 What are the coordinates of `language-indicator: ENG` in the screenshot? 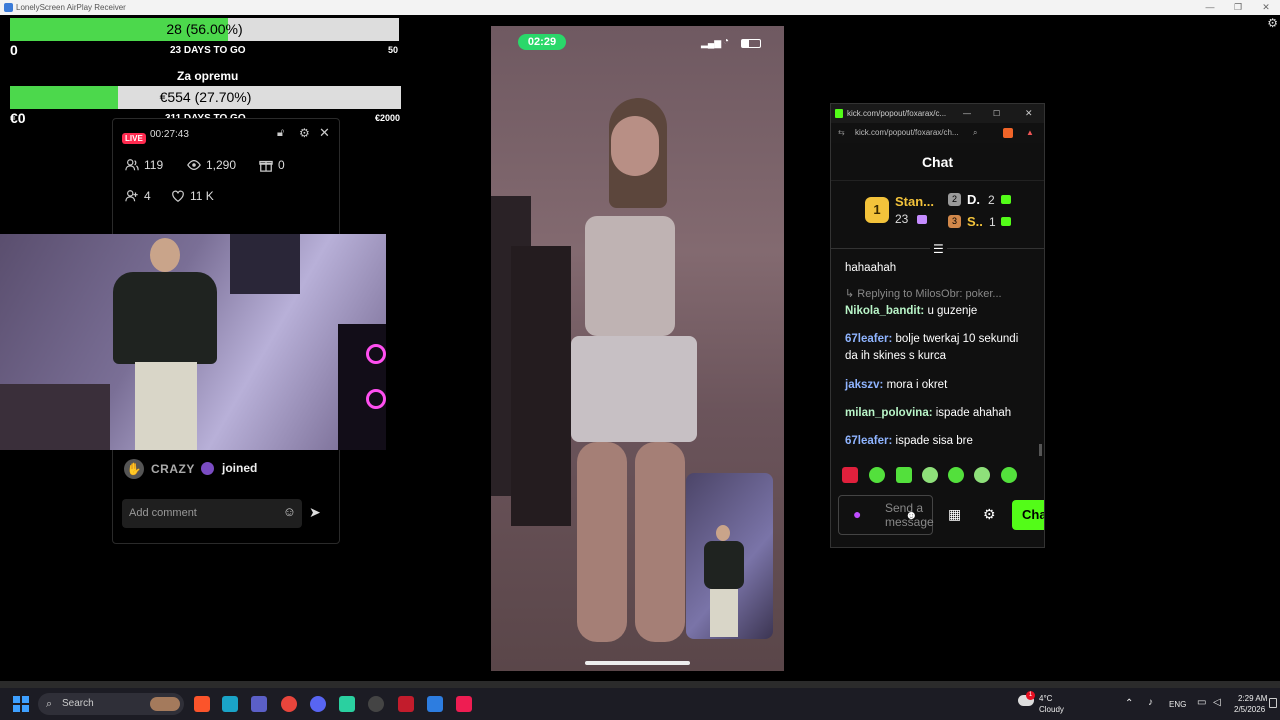 It's located at (1177, 704).